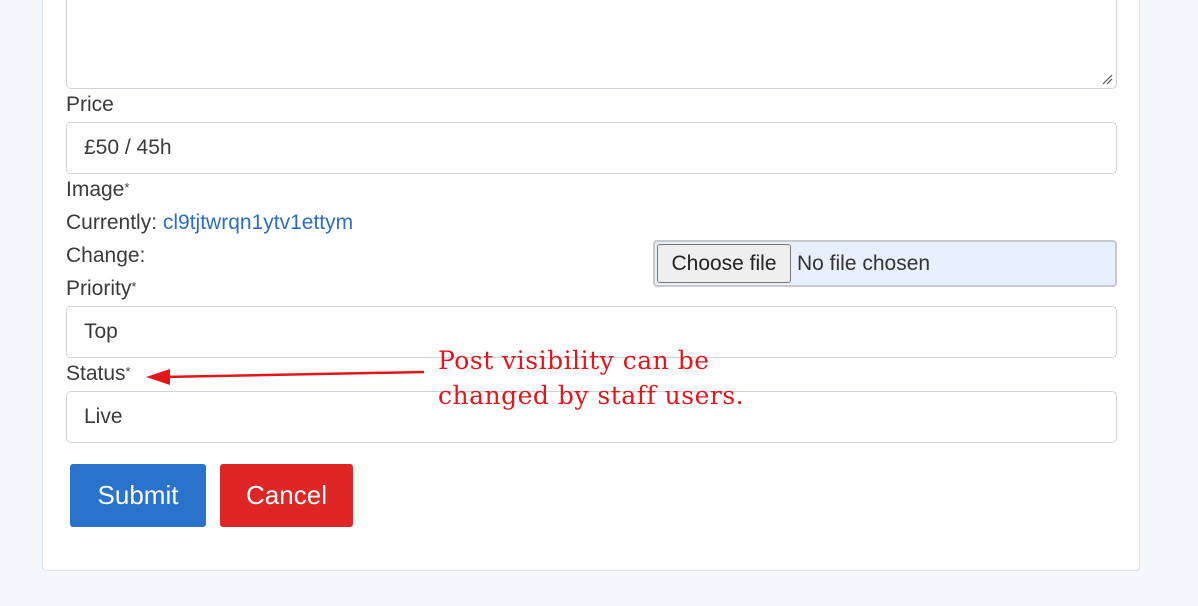 Image resolution: width=1198 pixels, height=606 pixels. I want to click on change-label: Change:, so click(106, 255).